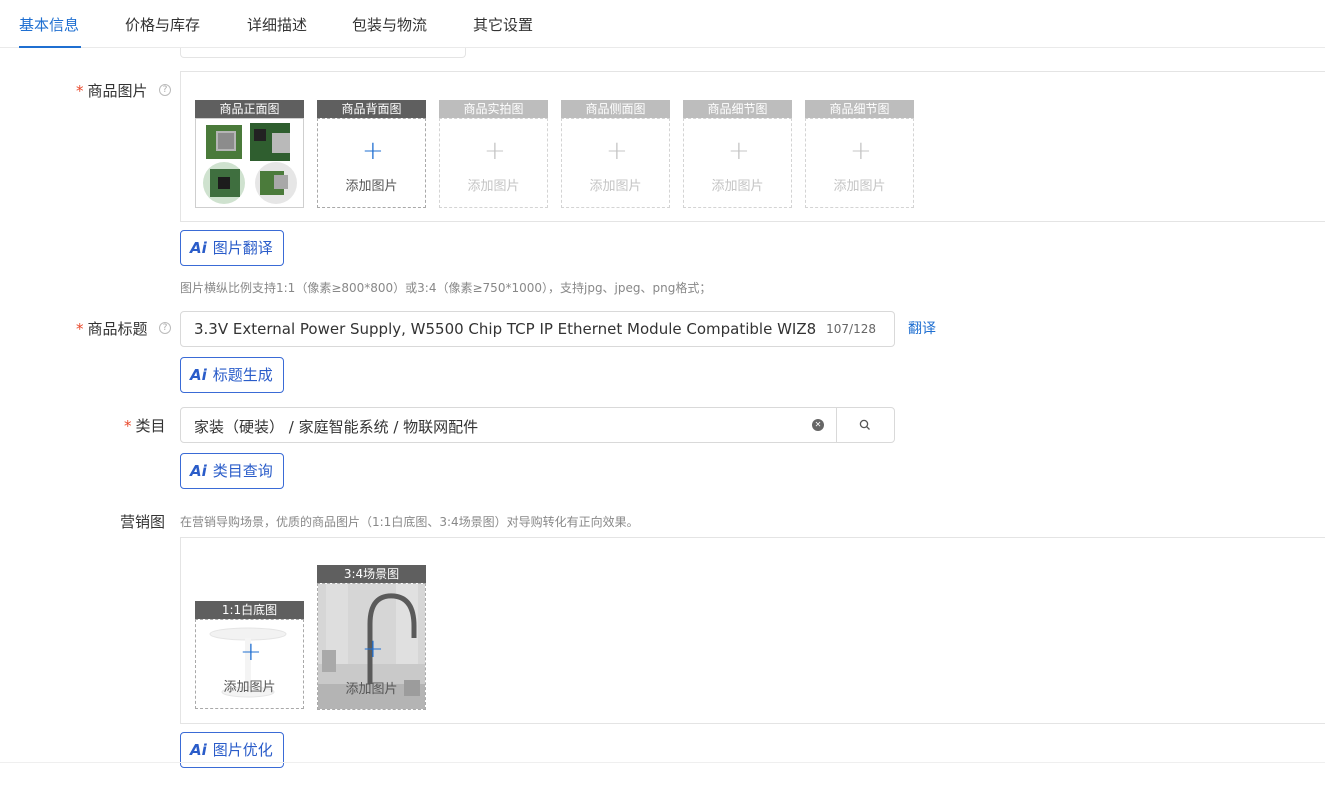 The height and width of the screenshot is (801, 1325). I want to click on front-image-box, so click(249, 163).